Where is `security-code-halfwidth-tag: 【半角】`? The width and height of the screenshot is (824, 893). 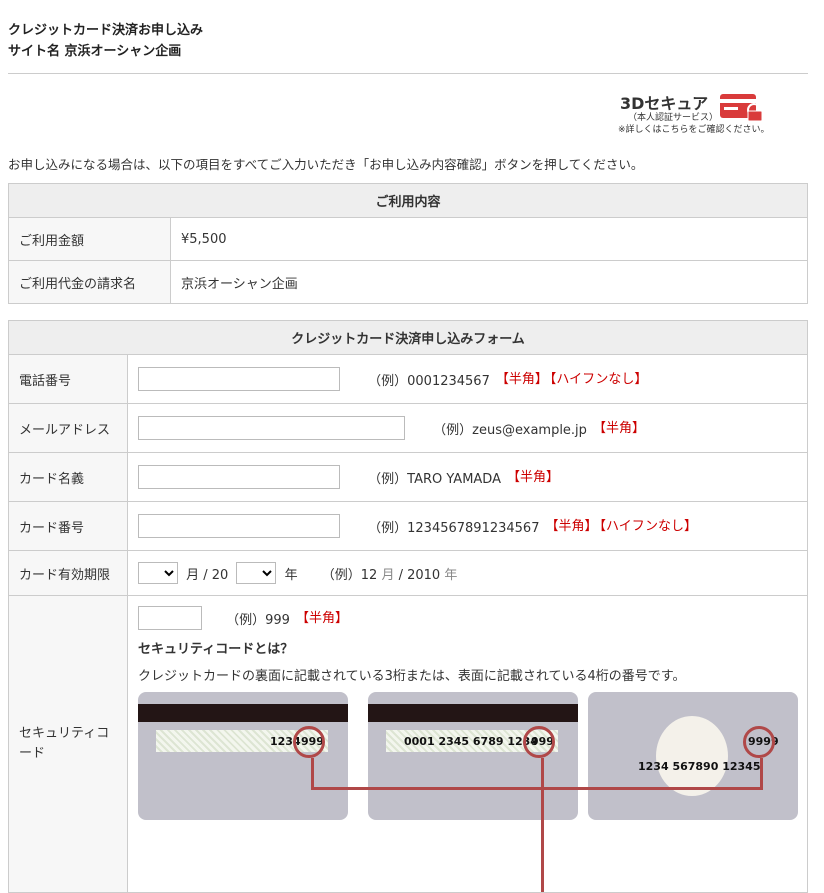
security-code-halfwidth-tag: 【半角】 is located at coordinates (321, 618).